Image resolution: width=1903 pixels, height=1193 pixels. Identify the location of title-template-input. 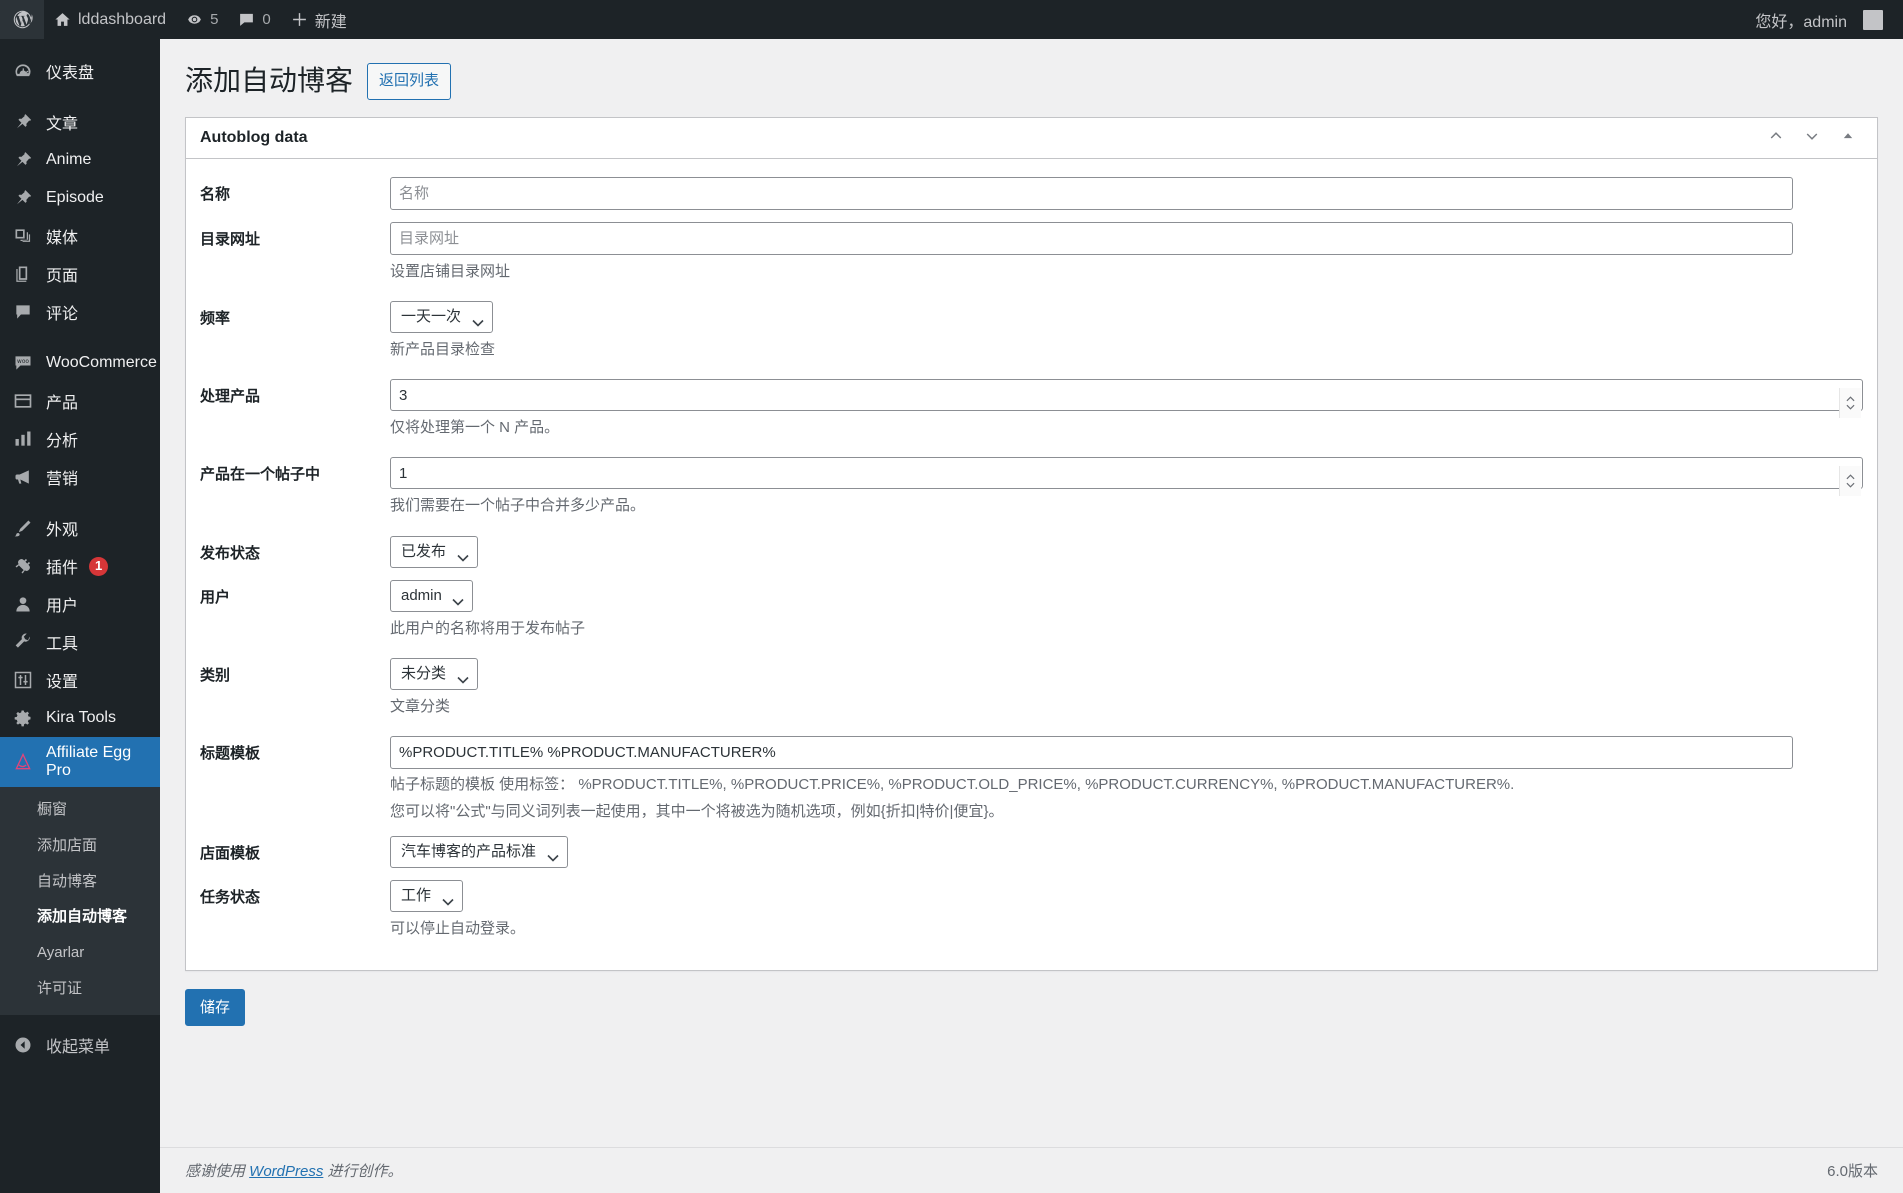
(1091, 752).